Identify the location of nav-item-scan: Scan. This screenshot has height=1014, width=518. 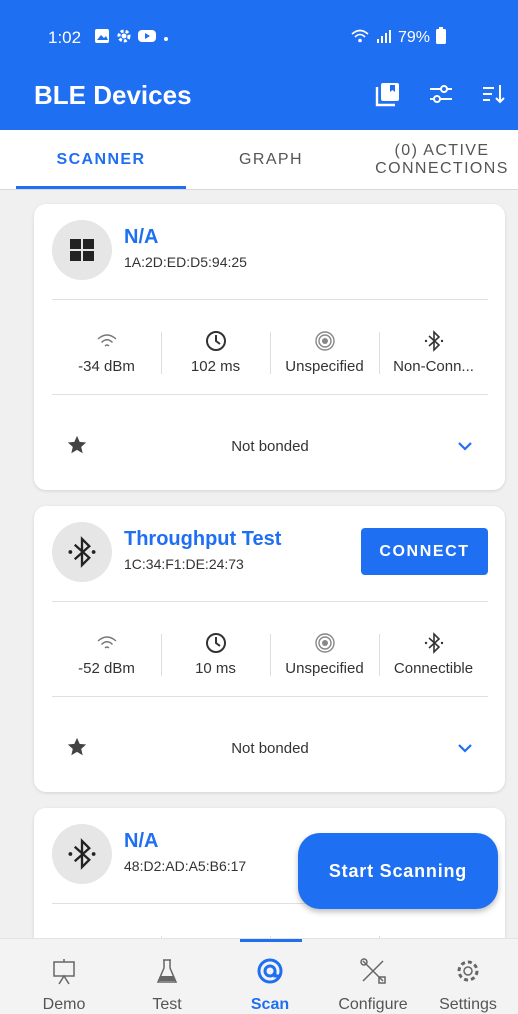
(270, 985).